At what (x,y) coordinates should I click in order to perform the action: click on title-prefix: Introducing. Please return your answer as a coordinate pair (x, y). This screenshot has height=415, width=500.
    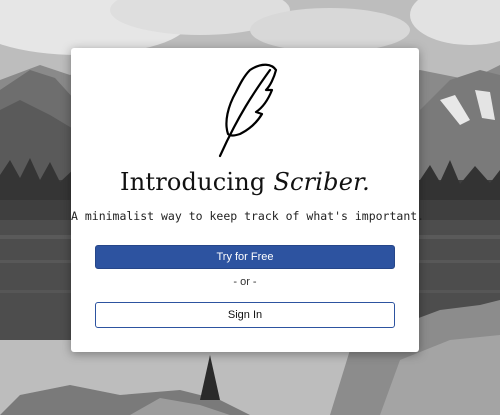
    Looking at the image, I should click on (197, 182).